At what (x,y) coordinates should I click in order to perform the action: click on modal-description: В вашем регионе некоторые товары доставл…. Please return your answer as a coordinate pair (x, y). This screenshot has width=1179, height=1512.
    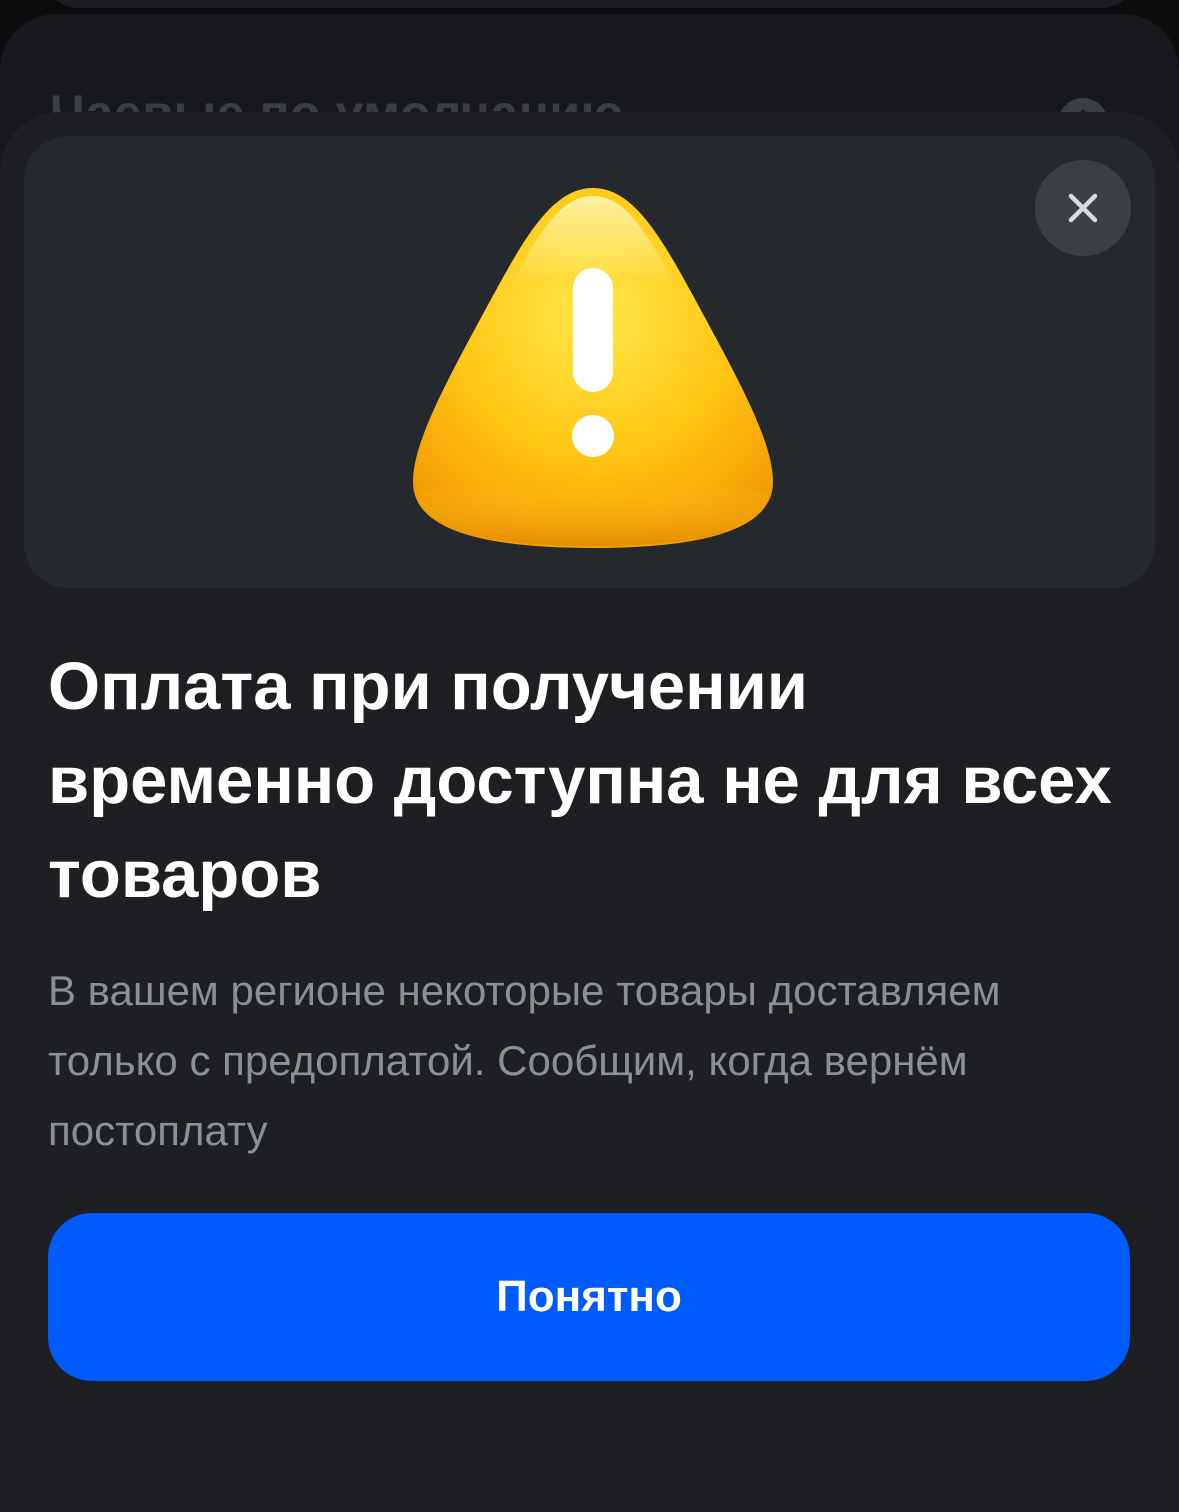
    Looking at the image, I should click on (524, 1060).